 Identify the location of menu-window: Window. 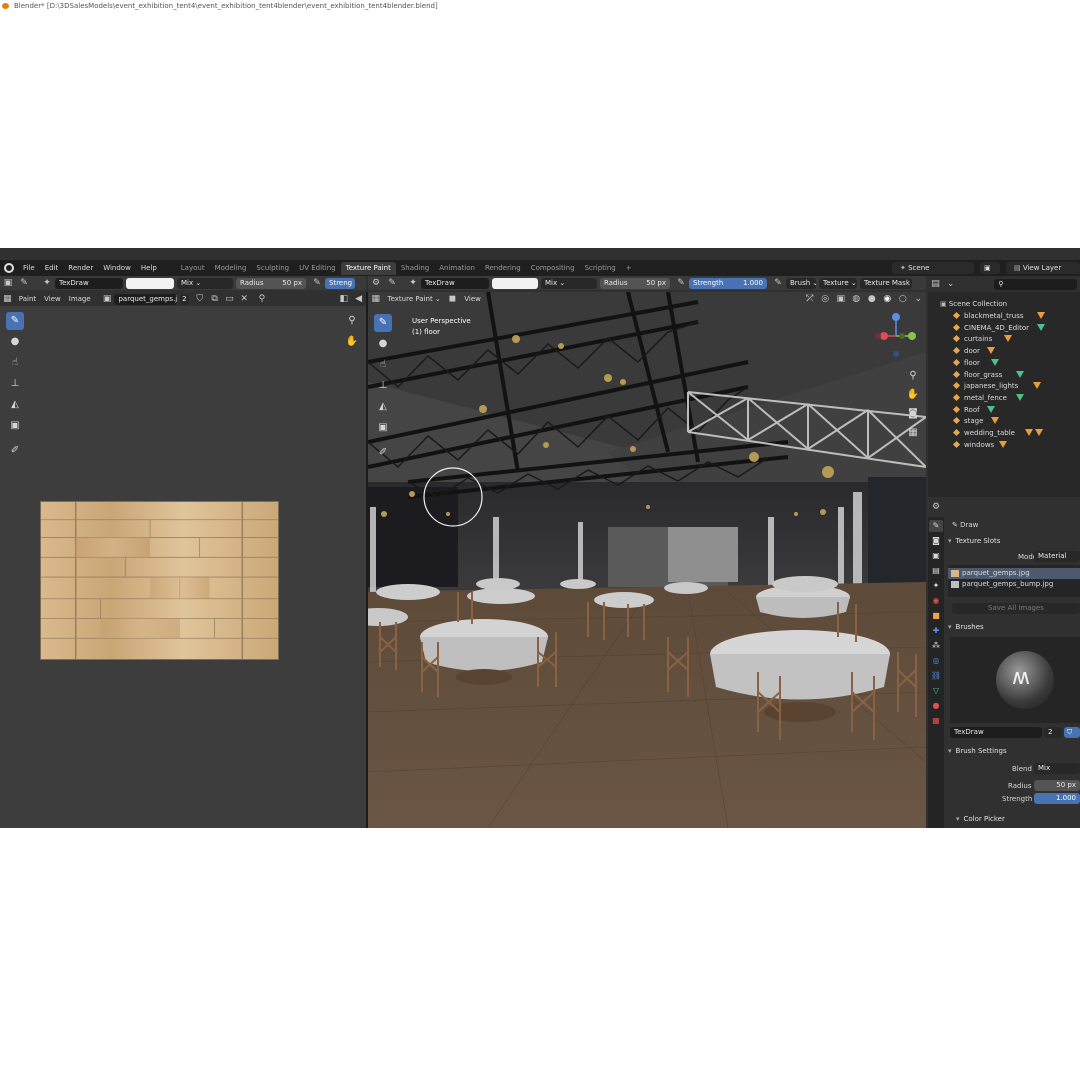
(117, 268).